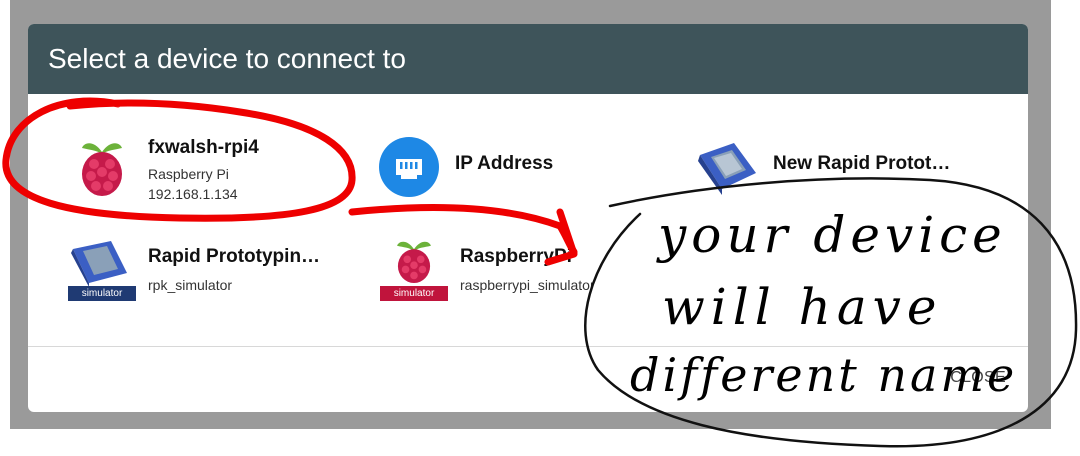  Describe the element at coordinates (227, 58) in the screenshot. I see `dialog-title: Select a device to connect to` at that location.